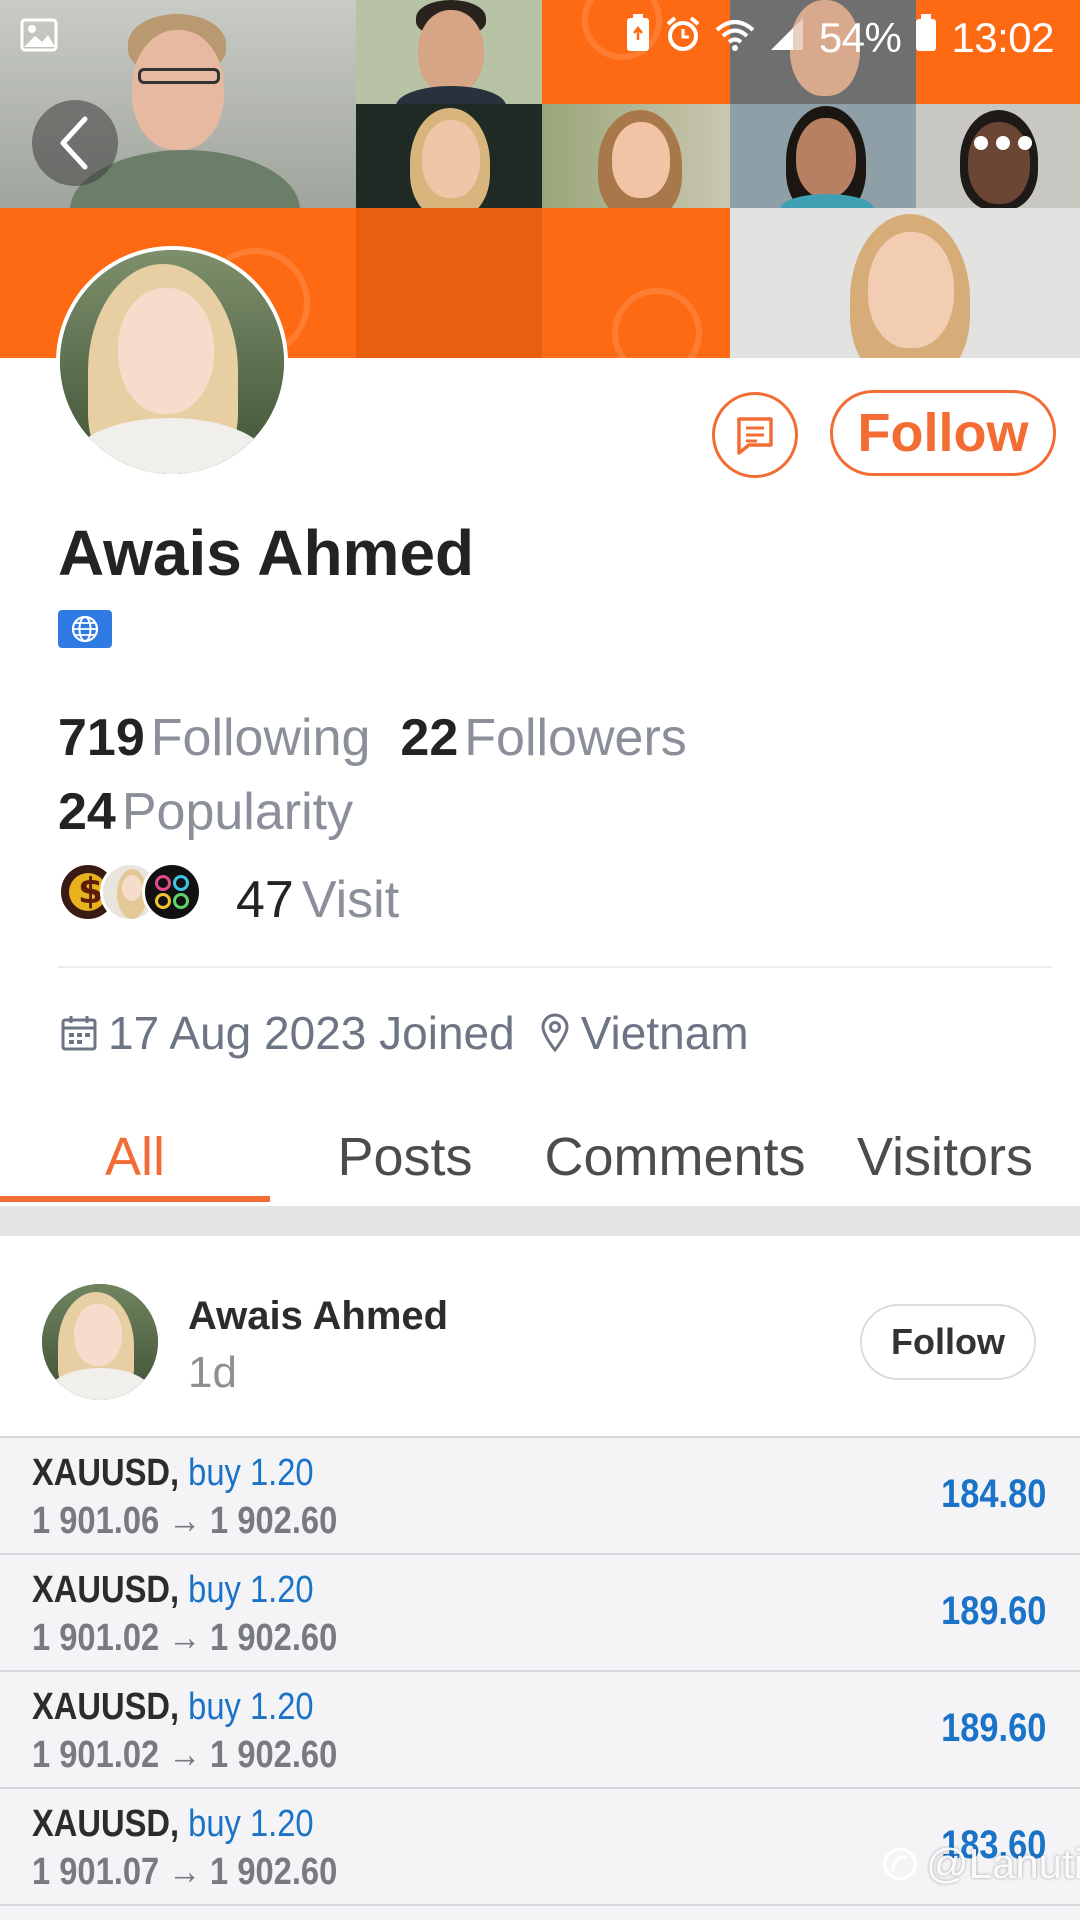 The width and height of the screenshot is (1080, 1920). What do you see at coordinates (555, 967) in the screenshot?
I see `divider` at bounding box center [555, 967].